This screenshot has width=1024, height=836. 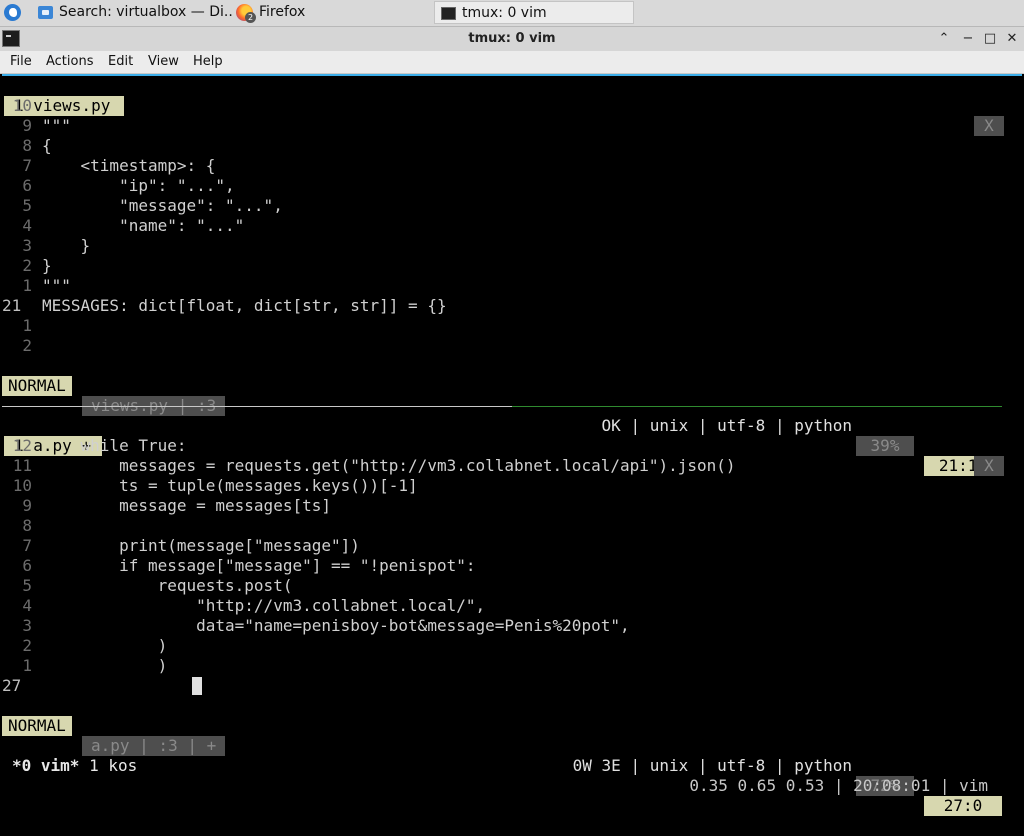 I want to click on code-line: 3 }, so click(x=46, y=246).